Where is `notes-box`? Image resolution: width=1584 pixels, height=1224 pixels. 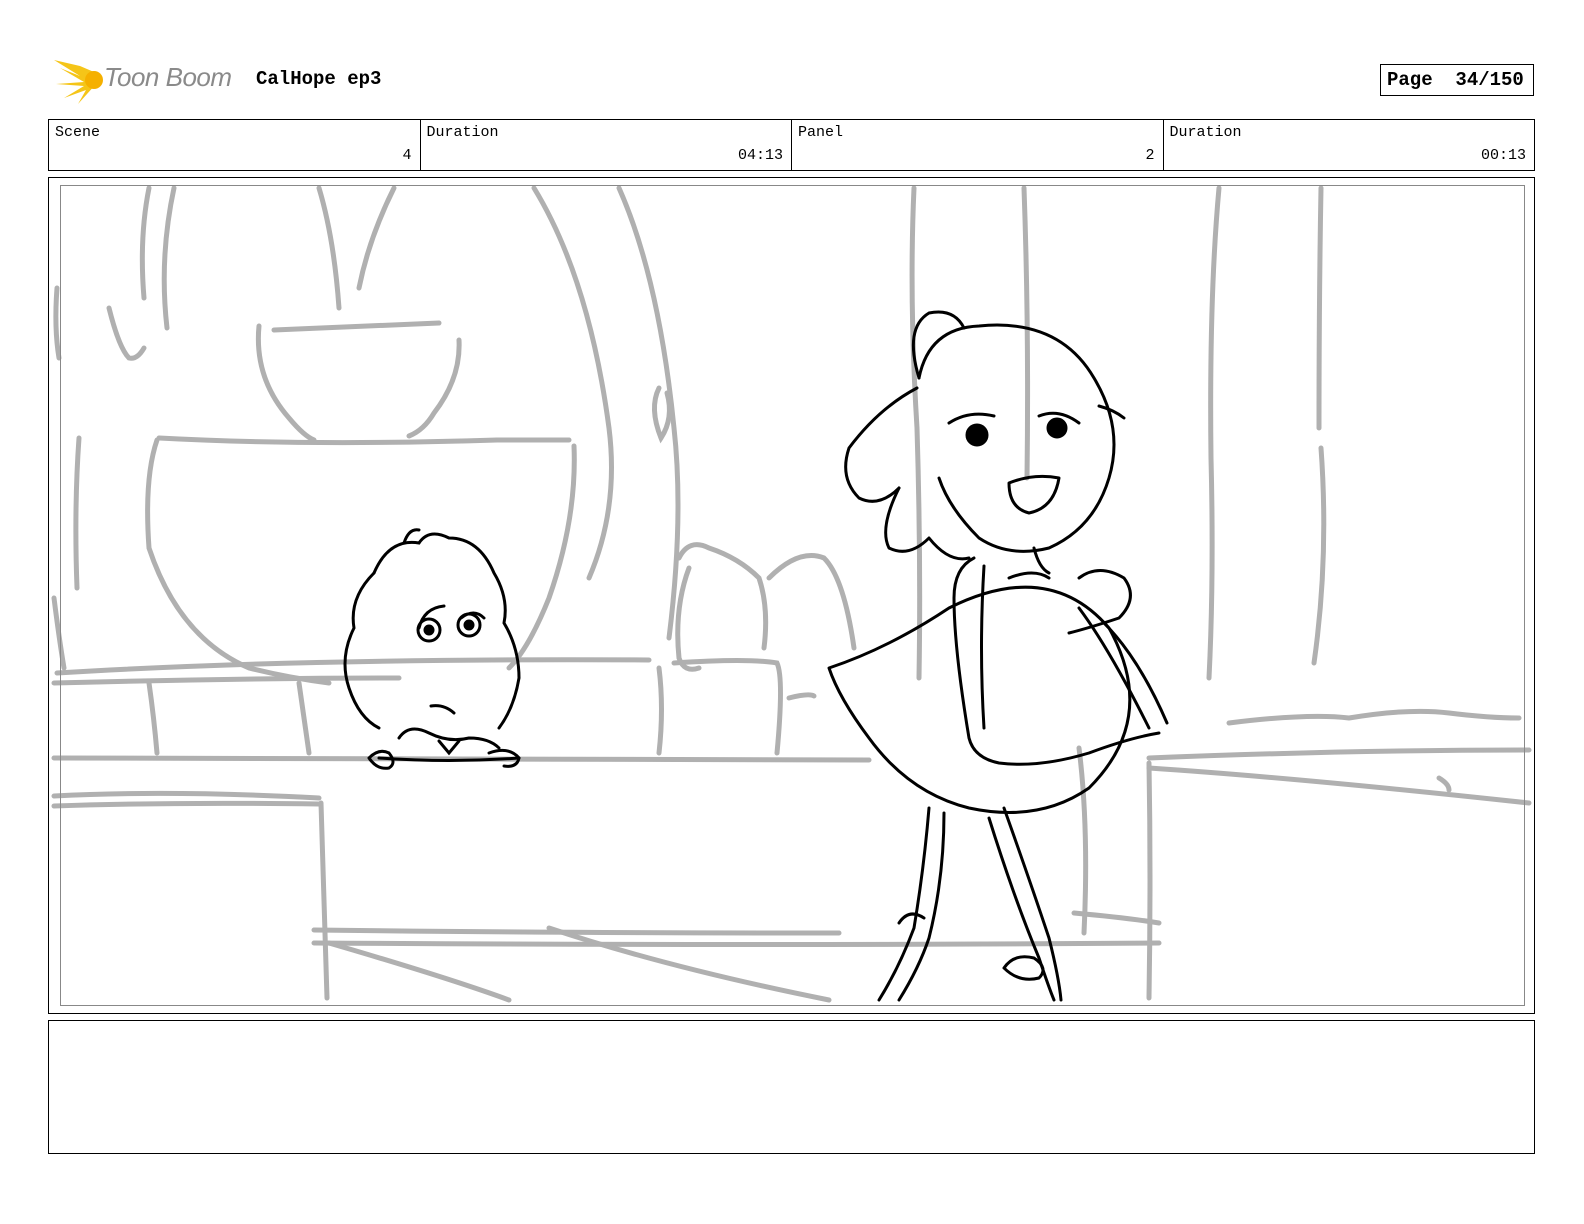
notes-box is located at coordinates (791, 1087).